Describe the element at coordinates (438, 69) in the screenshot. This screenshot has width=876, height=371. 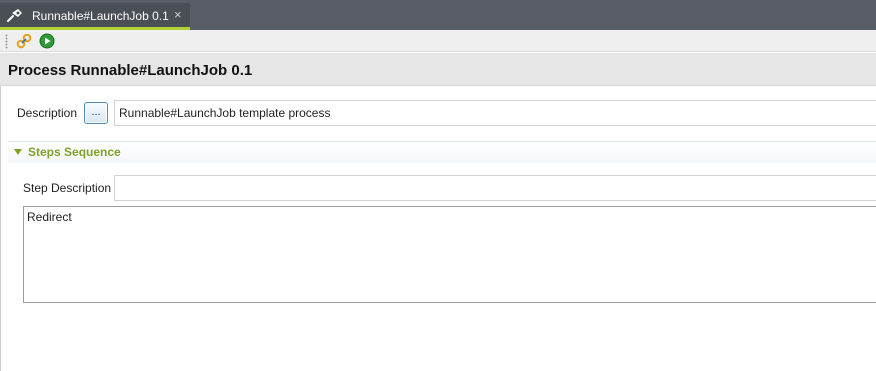
I see `form-header: Process Runnable#LaunchJob 0.1` at that location.